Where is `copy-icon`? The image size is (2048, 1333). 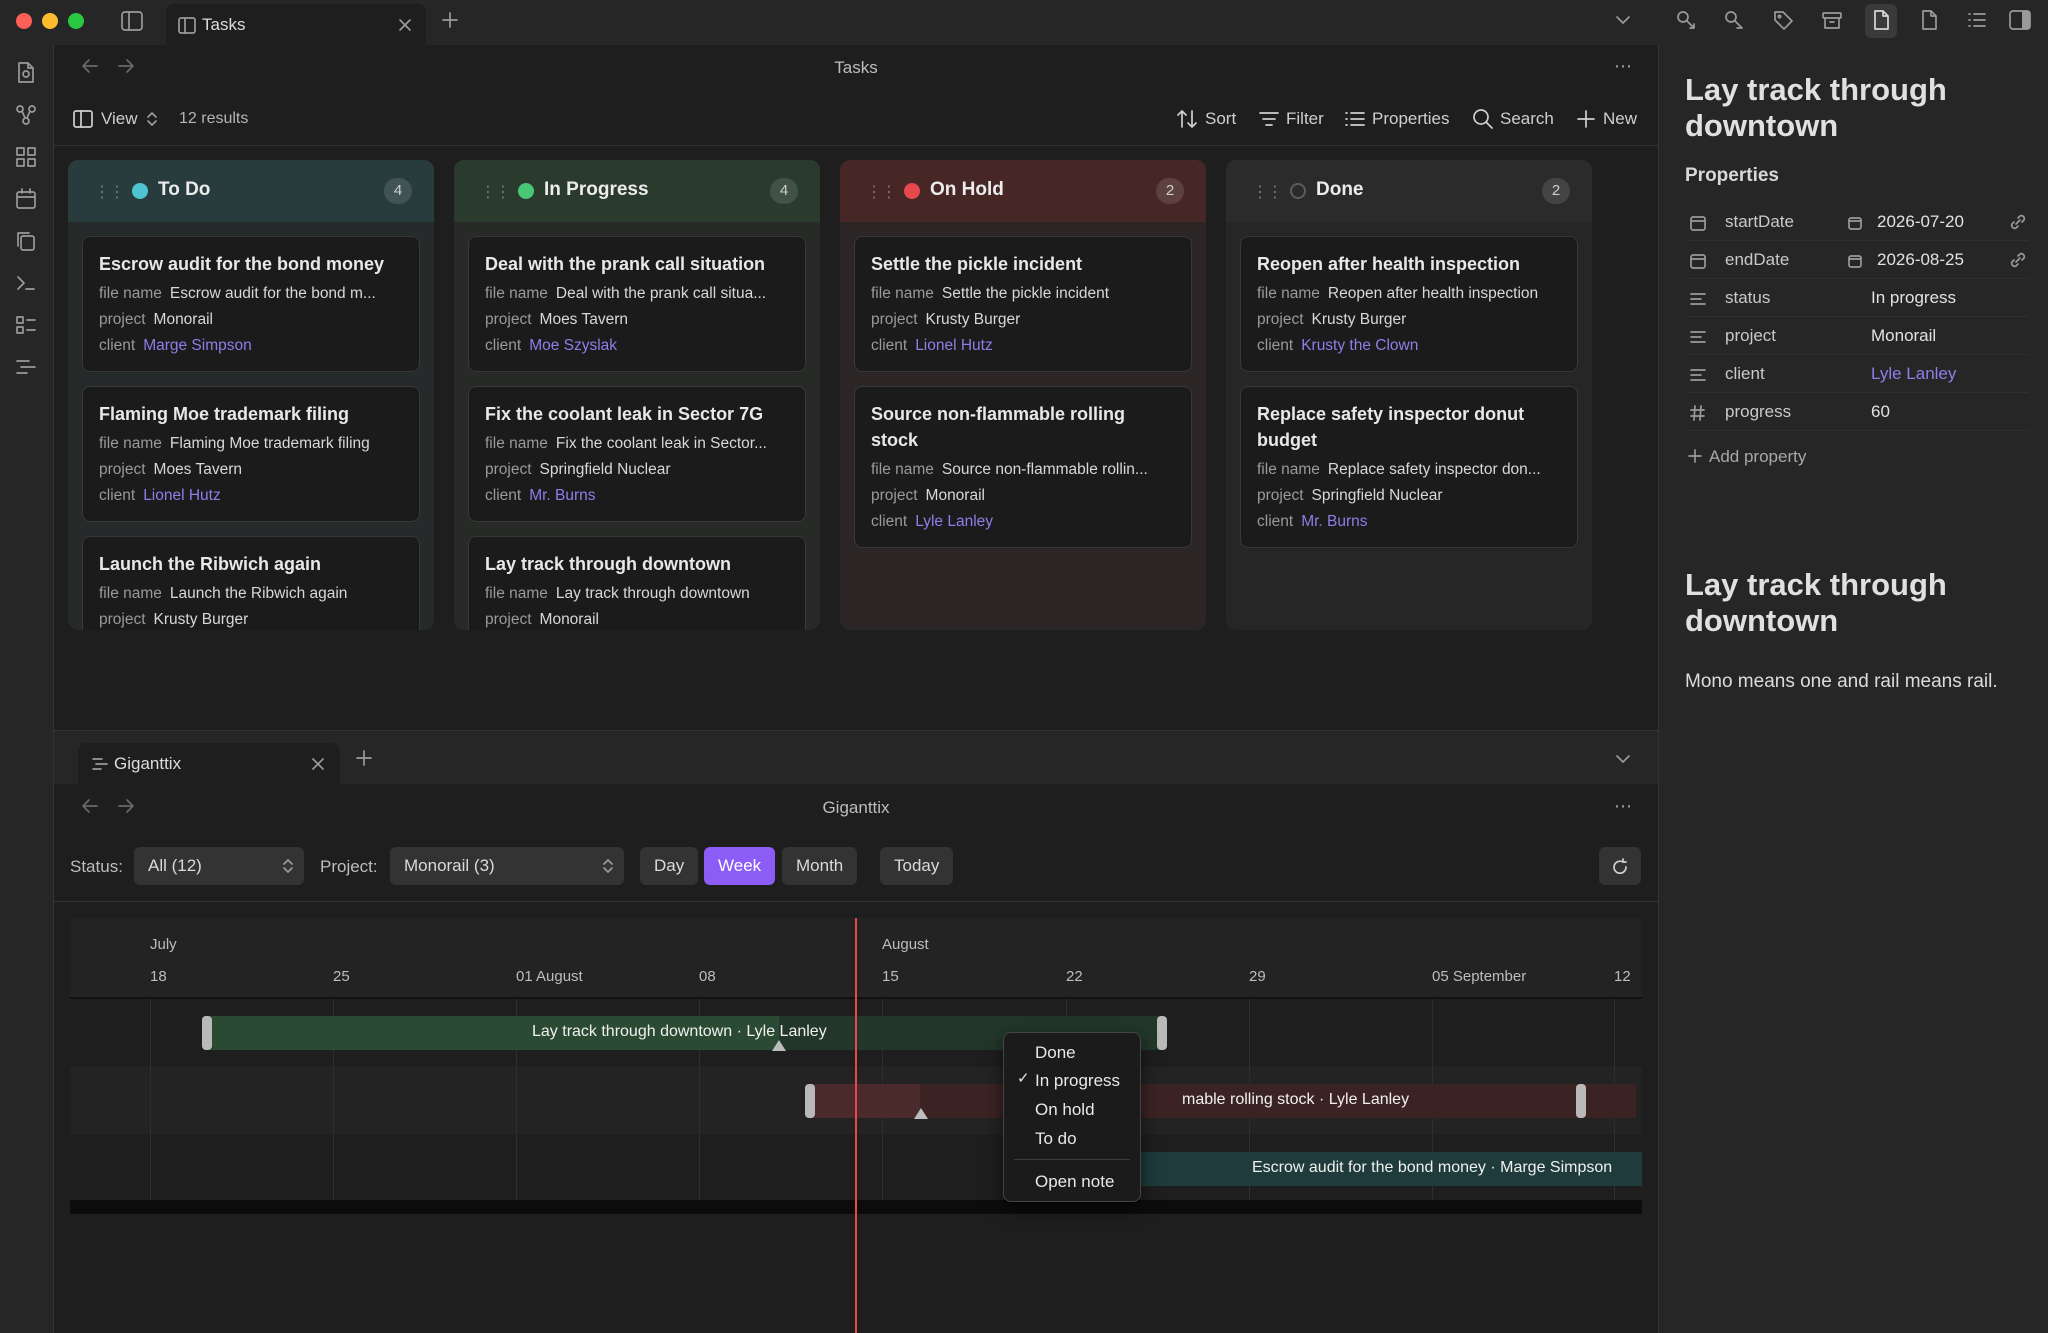
copy-icon is located at coordinates (26, 241).